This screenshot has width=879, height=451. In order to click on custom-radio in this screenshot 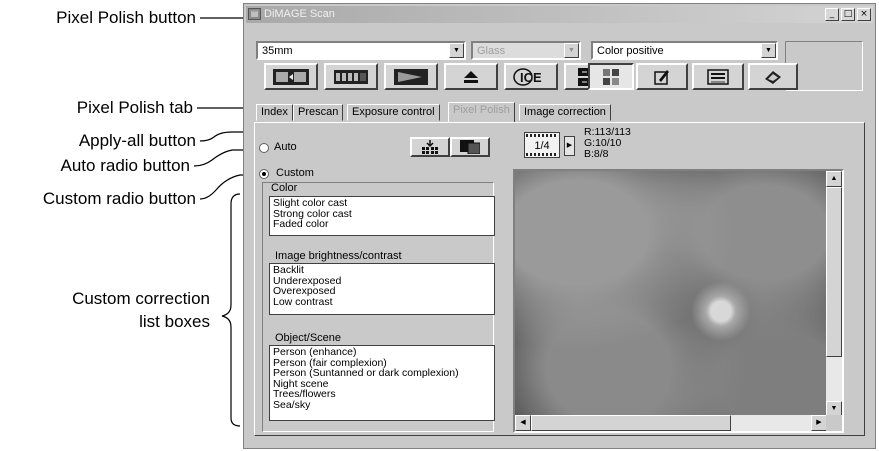, I will do `click(264, 174)`.